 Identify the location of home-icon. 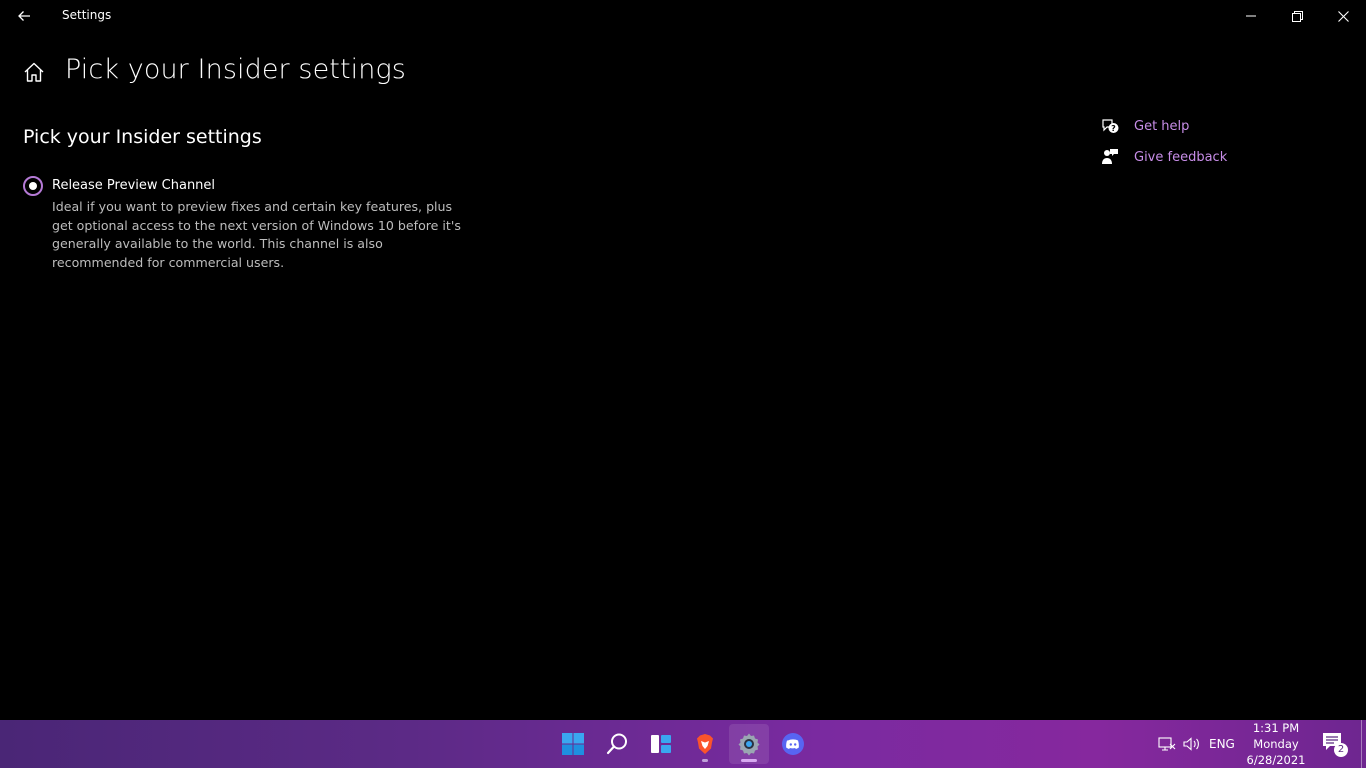
(34, 72).